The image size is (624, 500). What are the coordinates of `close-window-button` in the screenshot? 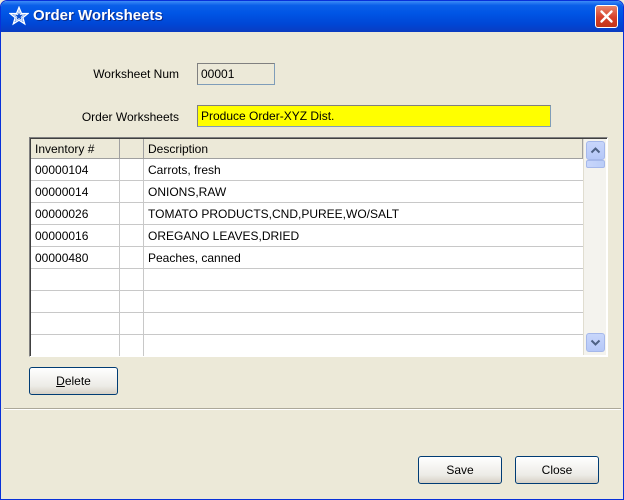 It's located at (606, 16).